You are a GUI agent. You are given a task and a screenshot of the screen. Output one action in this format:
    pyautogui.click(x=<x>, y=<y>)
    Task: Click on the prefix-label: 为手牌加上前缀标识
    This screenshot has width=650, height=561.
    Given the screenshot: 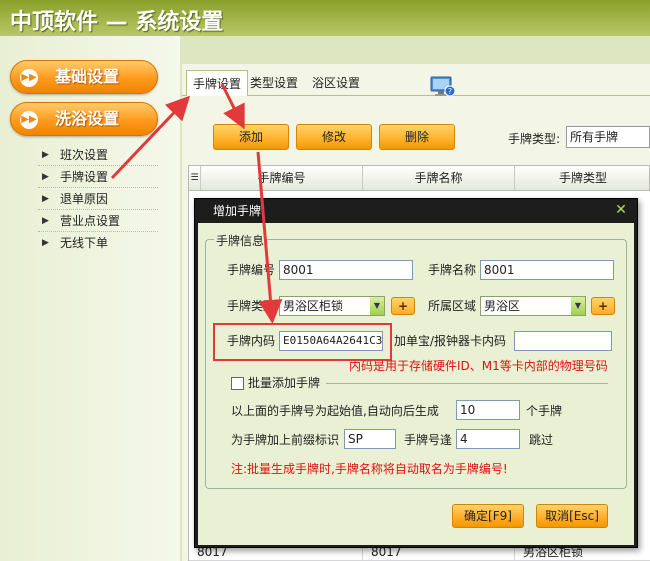 What is the action you would take?
    pyautogui.click(x=285, y=440)
    